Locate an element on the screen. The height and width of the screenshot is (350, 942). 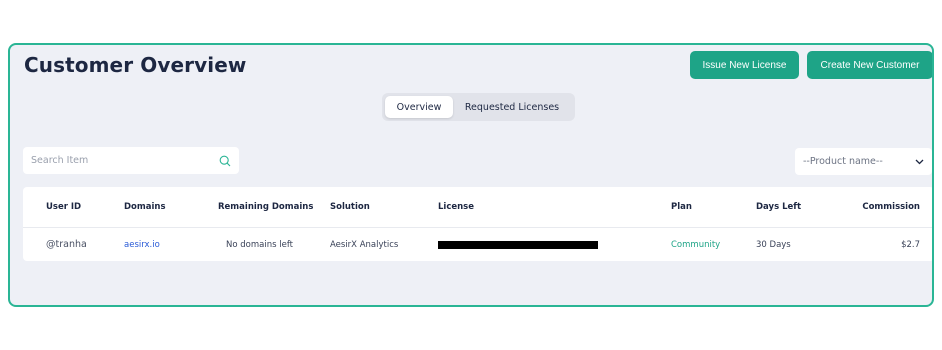
product-name-select: --Product name-- is located at coordinates (863, 161).